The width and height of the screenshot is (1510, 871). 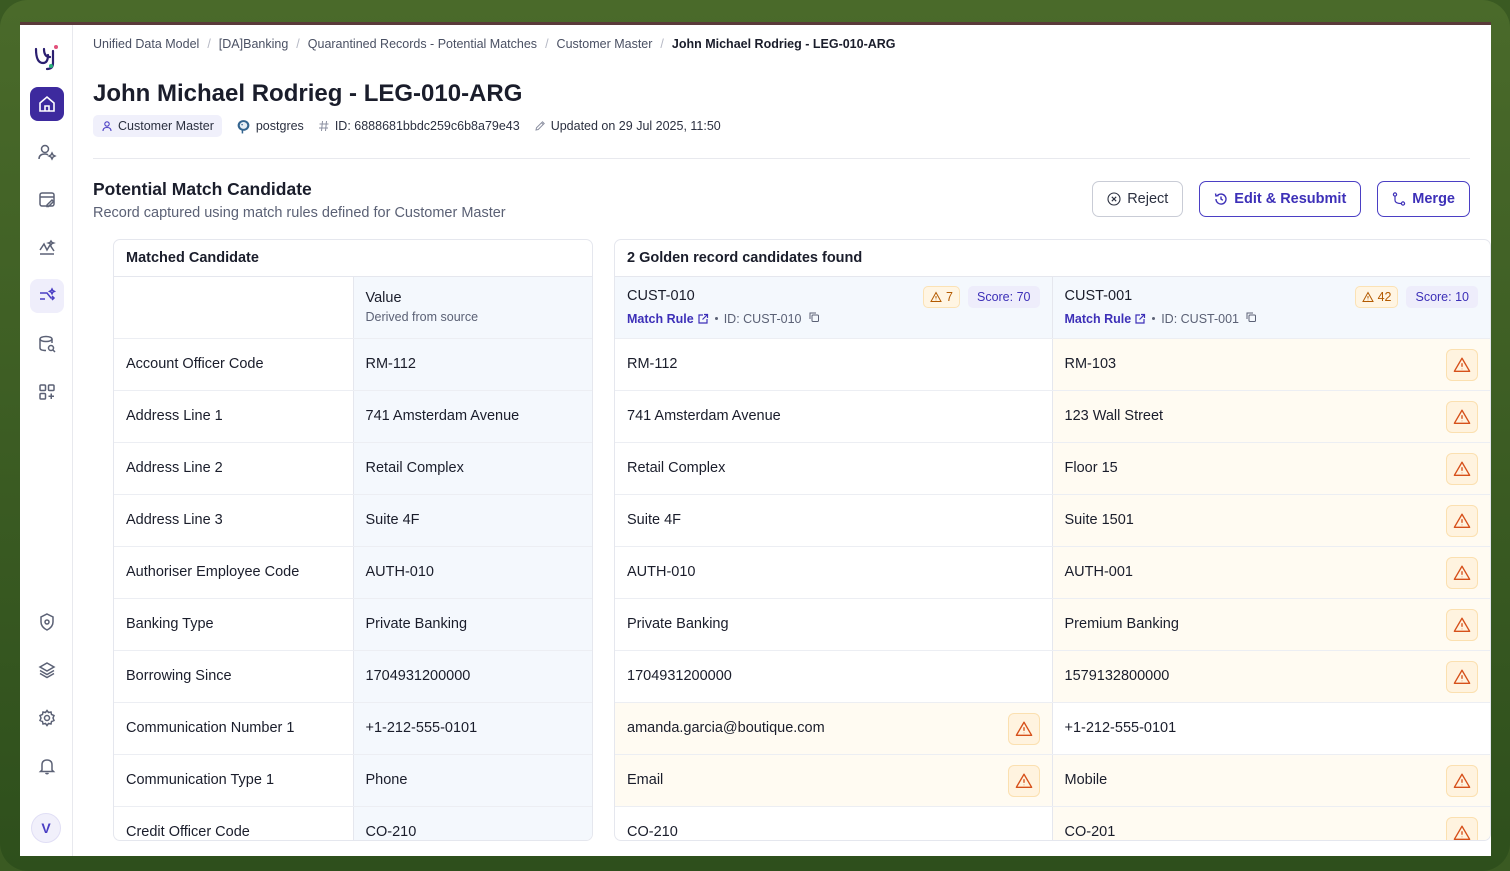 What do you see at coordinates (233, 572) in the screenshot?
I see `field-label: Authoriser Employee Code` at bounding box center [233, 572].